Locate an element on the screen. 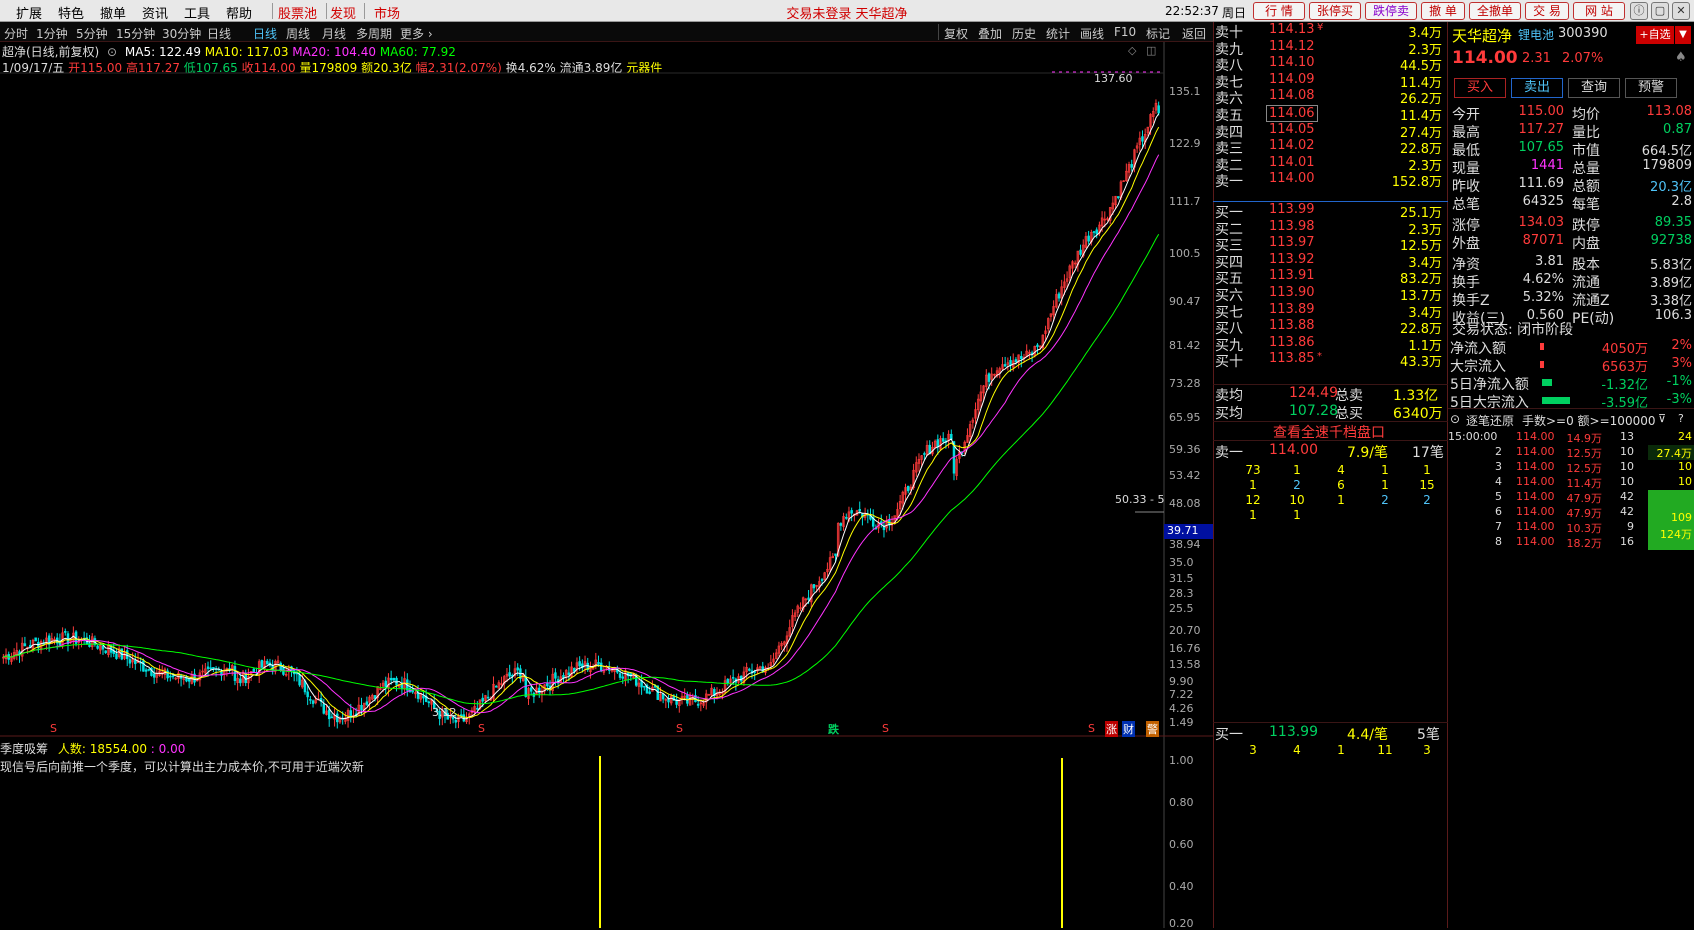  queue-cell: 3 is located at coordinates (1427, 750).